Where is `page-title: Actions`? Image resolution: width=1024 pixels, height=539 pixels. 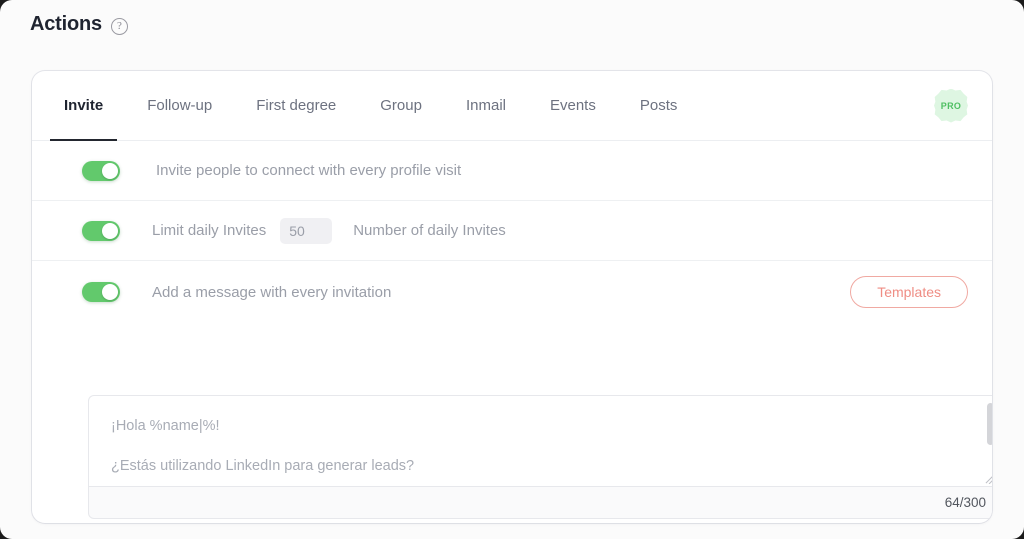
page-title: Actions is located at coordinates (66, 24).